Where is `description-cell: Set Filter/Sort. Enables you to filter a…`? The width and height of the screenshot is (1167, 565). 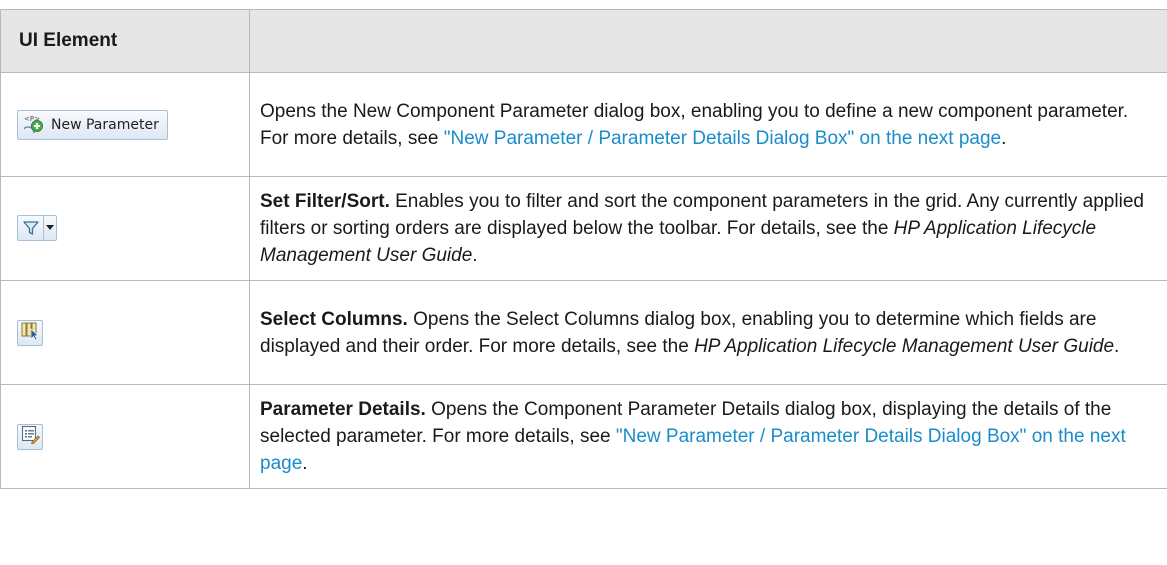 description-cell: Set Filter/Sort. Enables you to filter a… is located at coordinates (708, 228).